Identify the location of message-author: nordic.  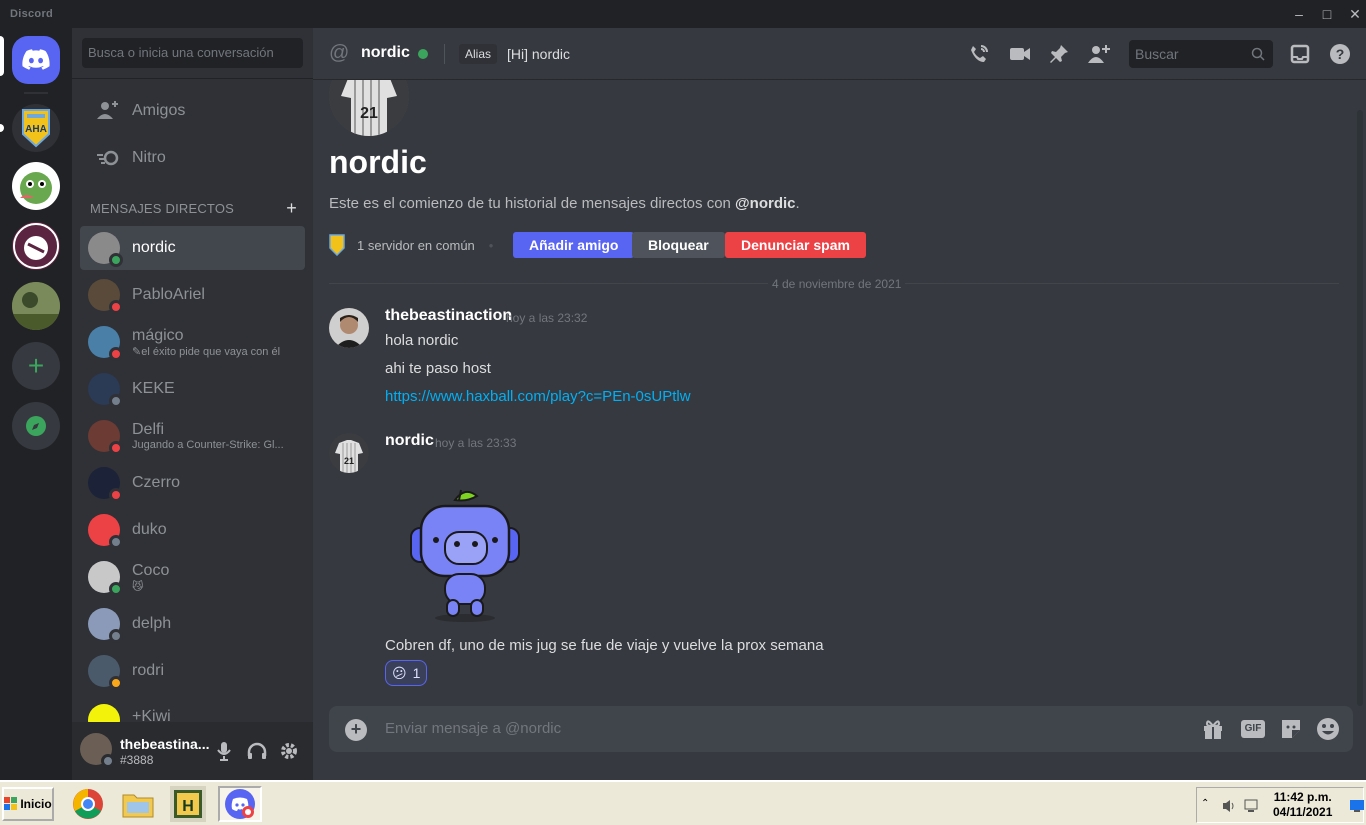
(409, 441).